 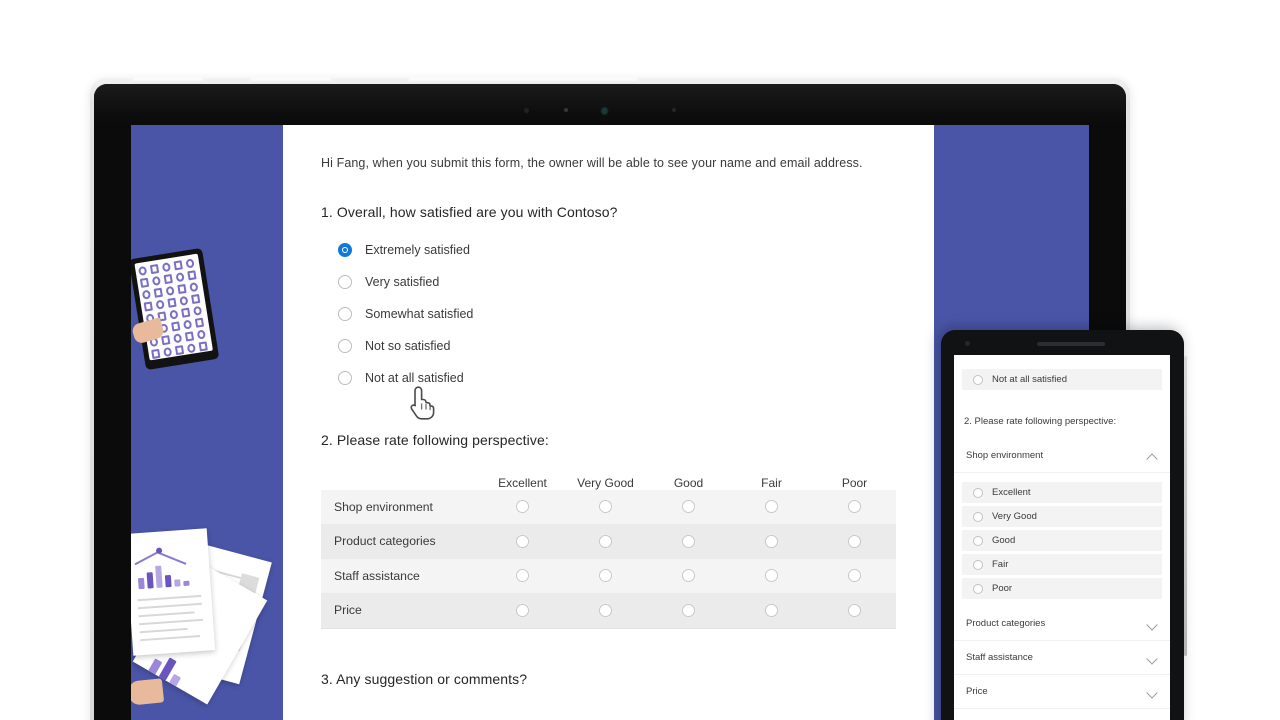 I want to click on chevron-up-icon, so click(x=1152, y=455).